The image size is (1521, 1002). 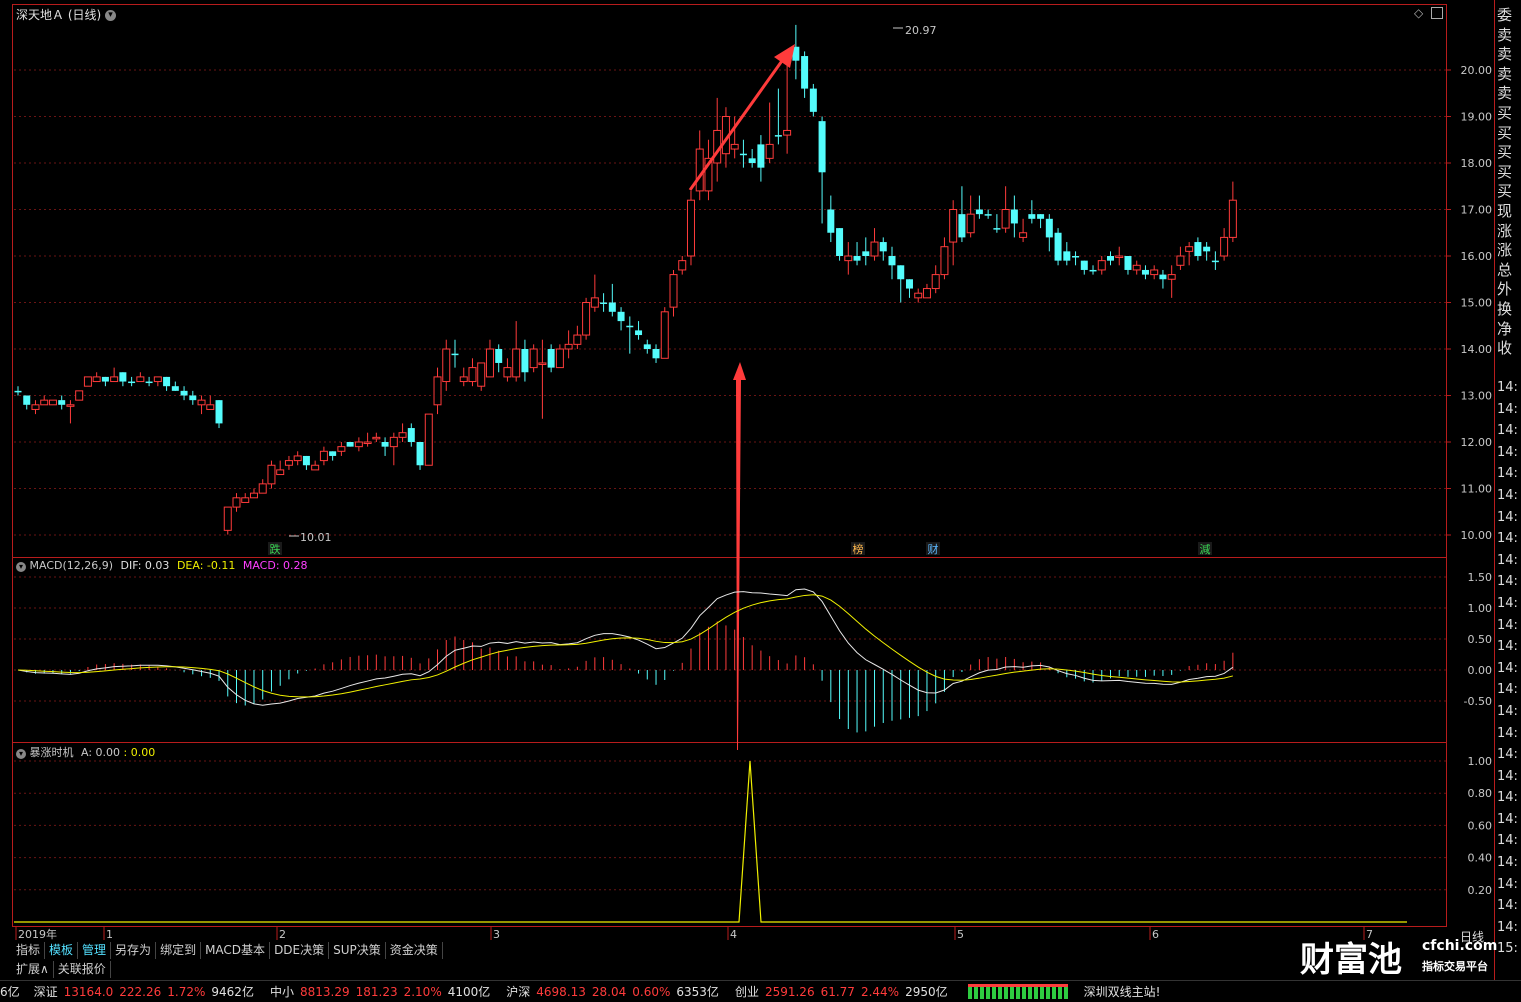 I want to click on tab-7: SUP决策, so click(x=357, y=950).